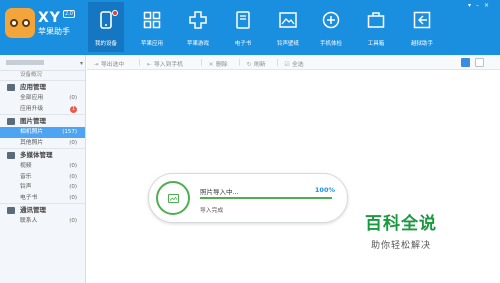 The image size is (500, 283). What do you see at coordinates (105, 44) in the screenshot?
I see `nav-label: 我的设备` at bounding box center [105, 44].